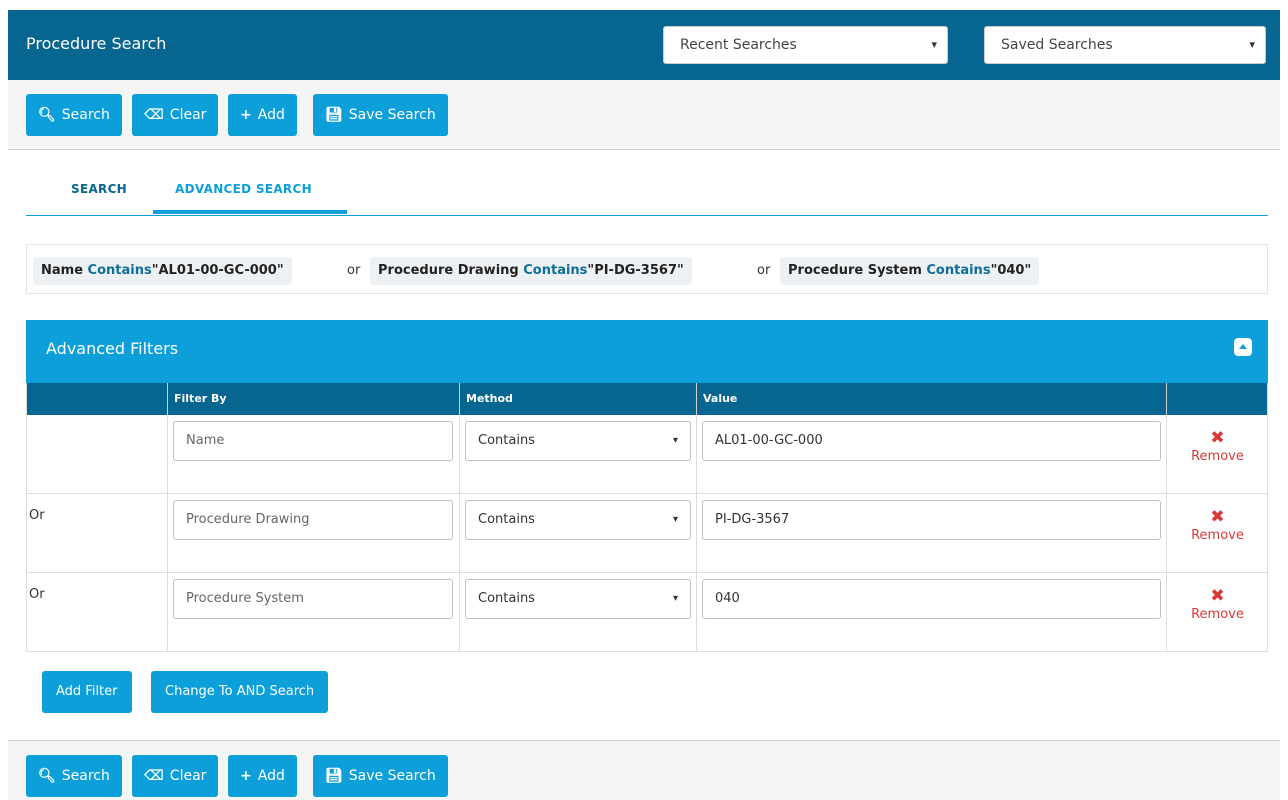  What do you see at coordinates (250, 212) in the screenshot?
I see `active-tab-indicator` at bounding box center [250, 212].